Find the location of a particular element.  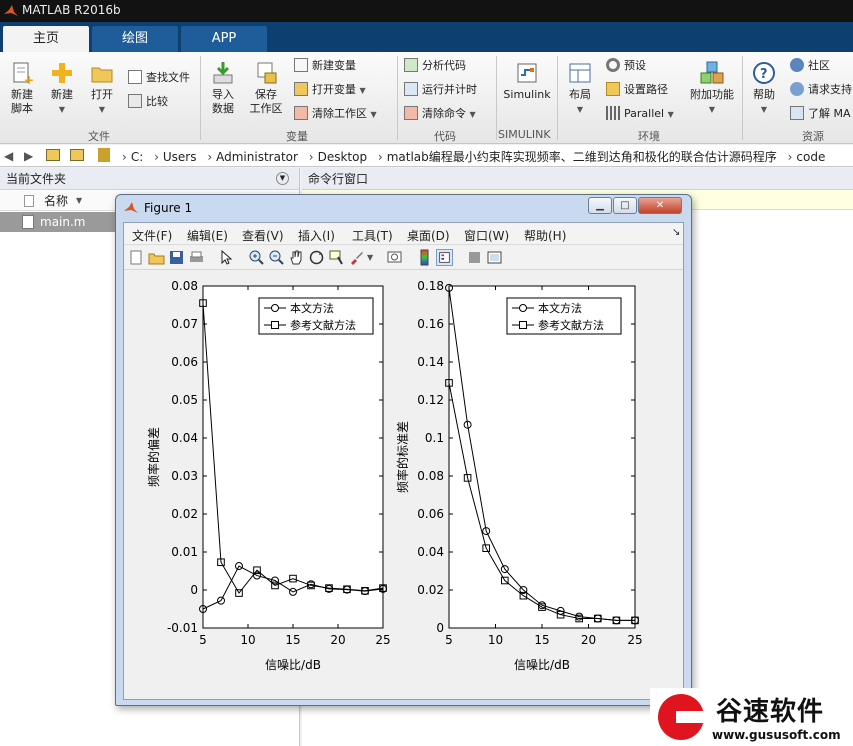

menu-help: 帮助(H) is located at coordinates (545, 235).